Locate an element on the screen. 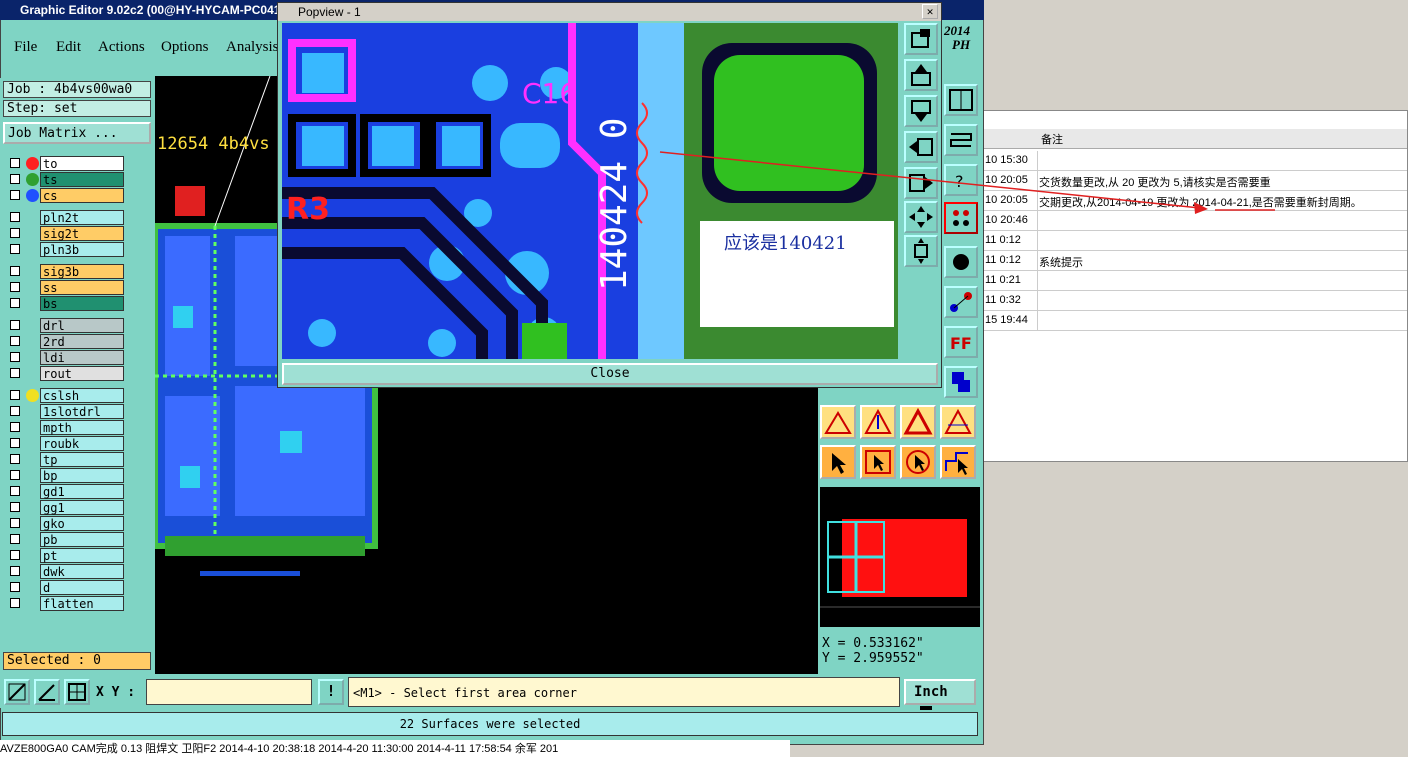 The height and width of the screenshot is (757, 1408). flip-icon: FF is located at coordinates (961, 342).